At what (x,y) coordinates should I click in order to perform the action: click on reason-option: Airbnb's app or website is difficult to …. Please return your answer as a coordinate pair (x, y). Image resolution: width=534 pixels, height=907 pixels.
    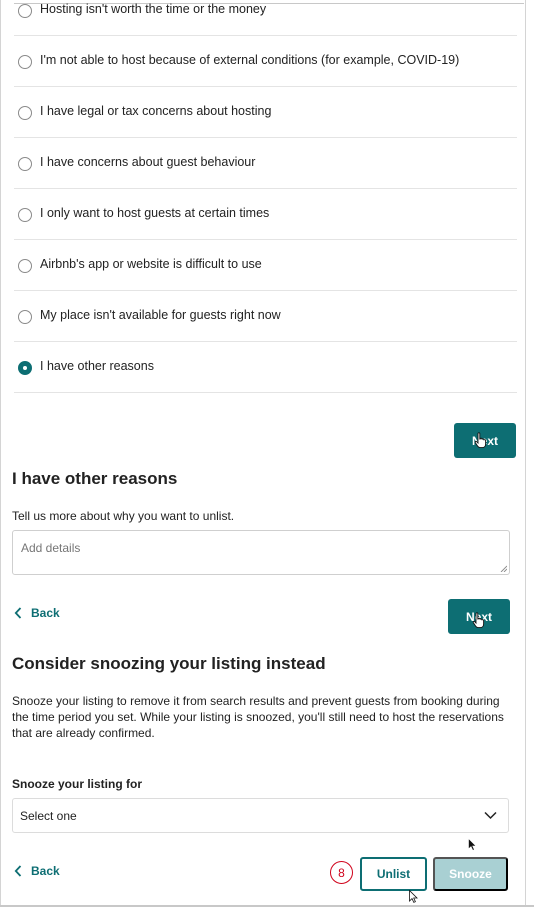
    Looking at the image, I should click on (265, 265).